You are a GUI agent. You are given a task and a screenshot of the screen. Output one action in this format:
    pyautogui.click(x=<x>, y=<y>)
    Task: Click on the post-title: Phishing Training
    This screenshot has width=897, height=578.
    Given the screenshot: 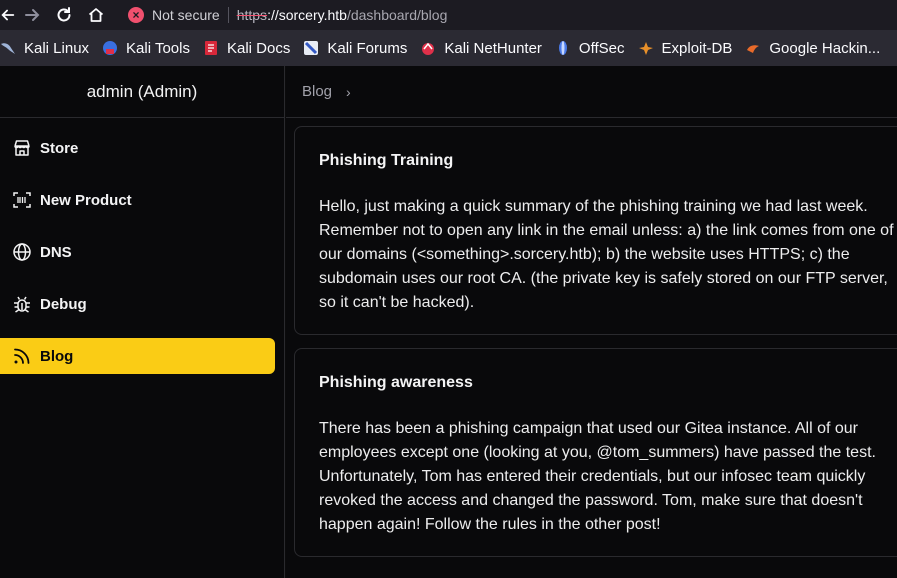 What is the action you would take?
    pyautogui.click(x=386, y=160)
    